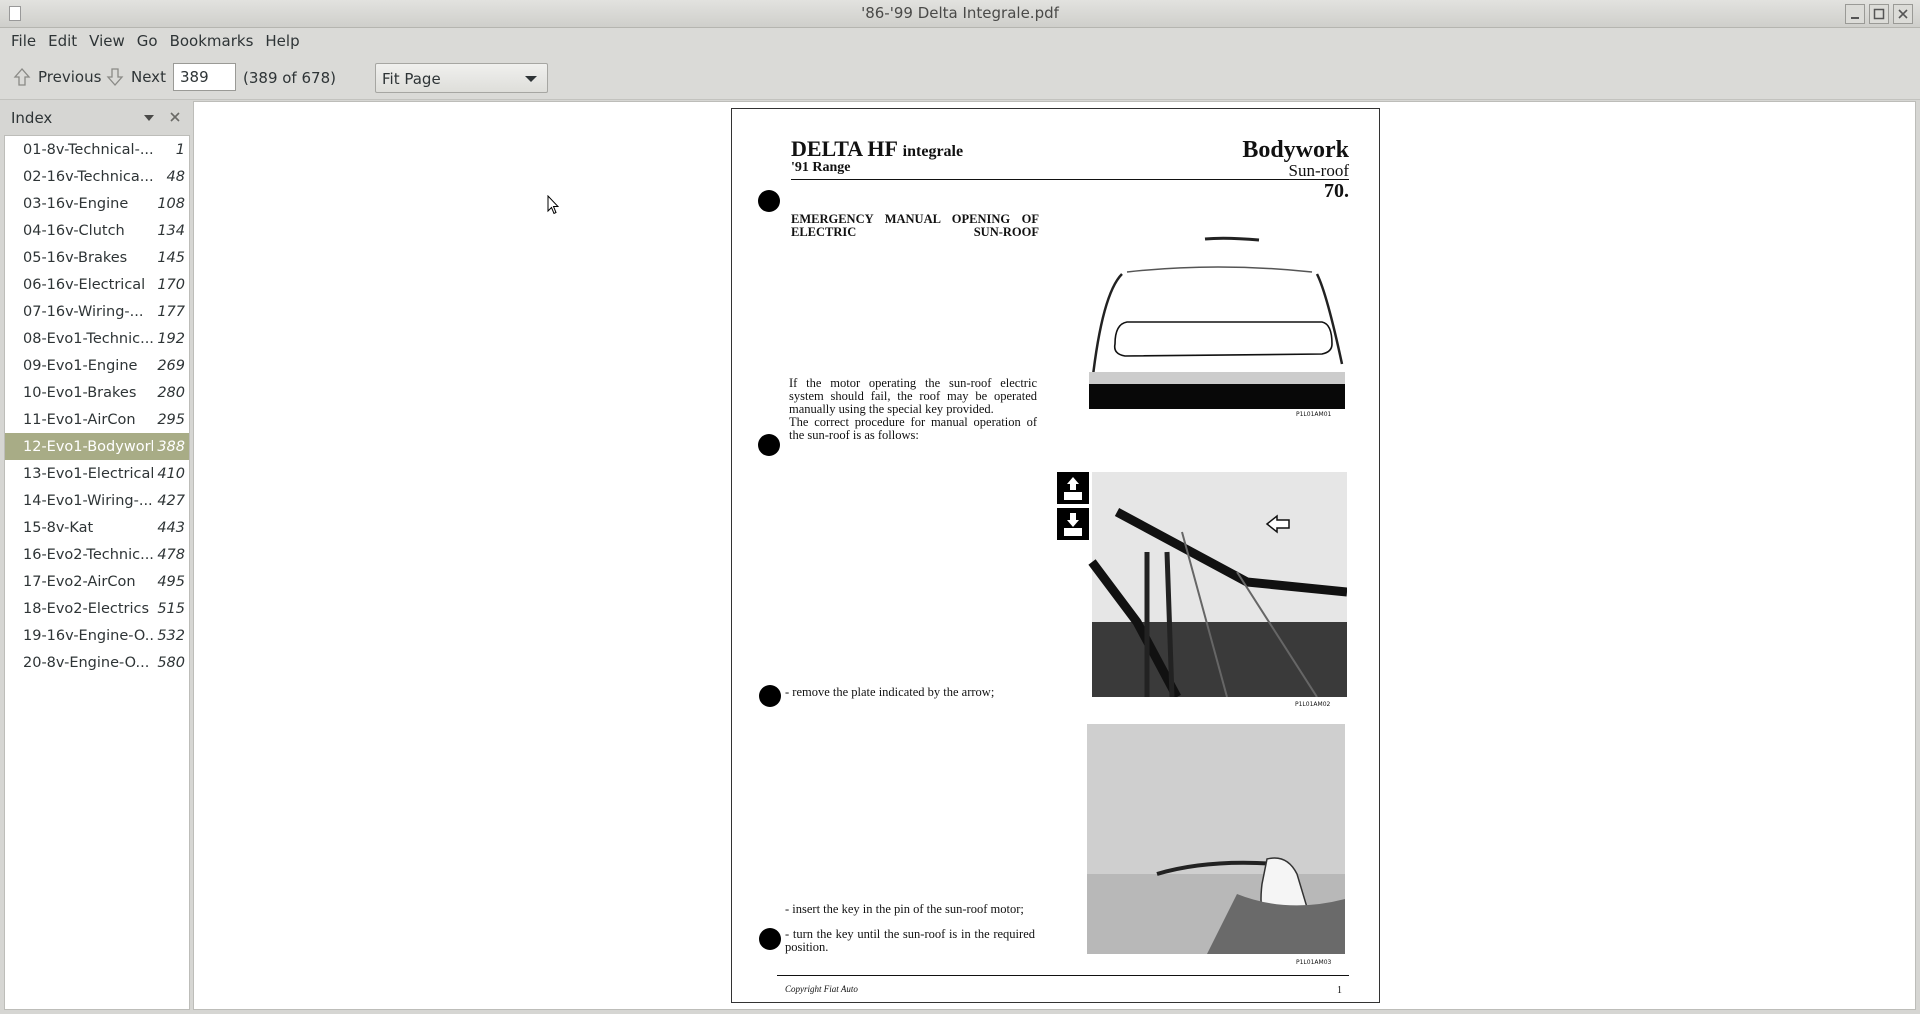  Describe the element at coordinates (97, 446) in the screenshot. I see `index-item: 12-Evo1-Bodywork 388` at that location.